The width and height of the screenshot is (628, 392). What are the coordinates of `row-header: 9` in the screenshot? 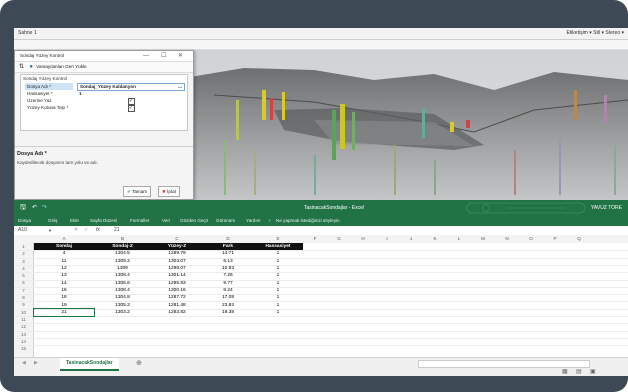 It's located at (23, 304).